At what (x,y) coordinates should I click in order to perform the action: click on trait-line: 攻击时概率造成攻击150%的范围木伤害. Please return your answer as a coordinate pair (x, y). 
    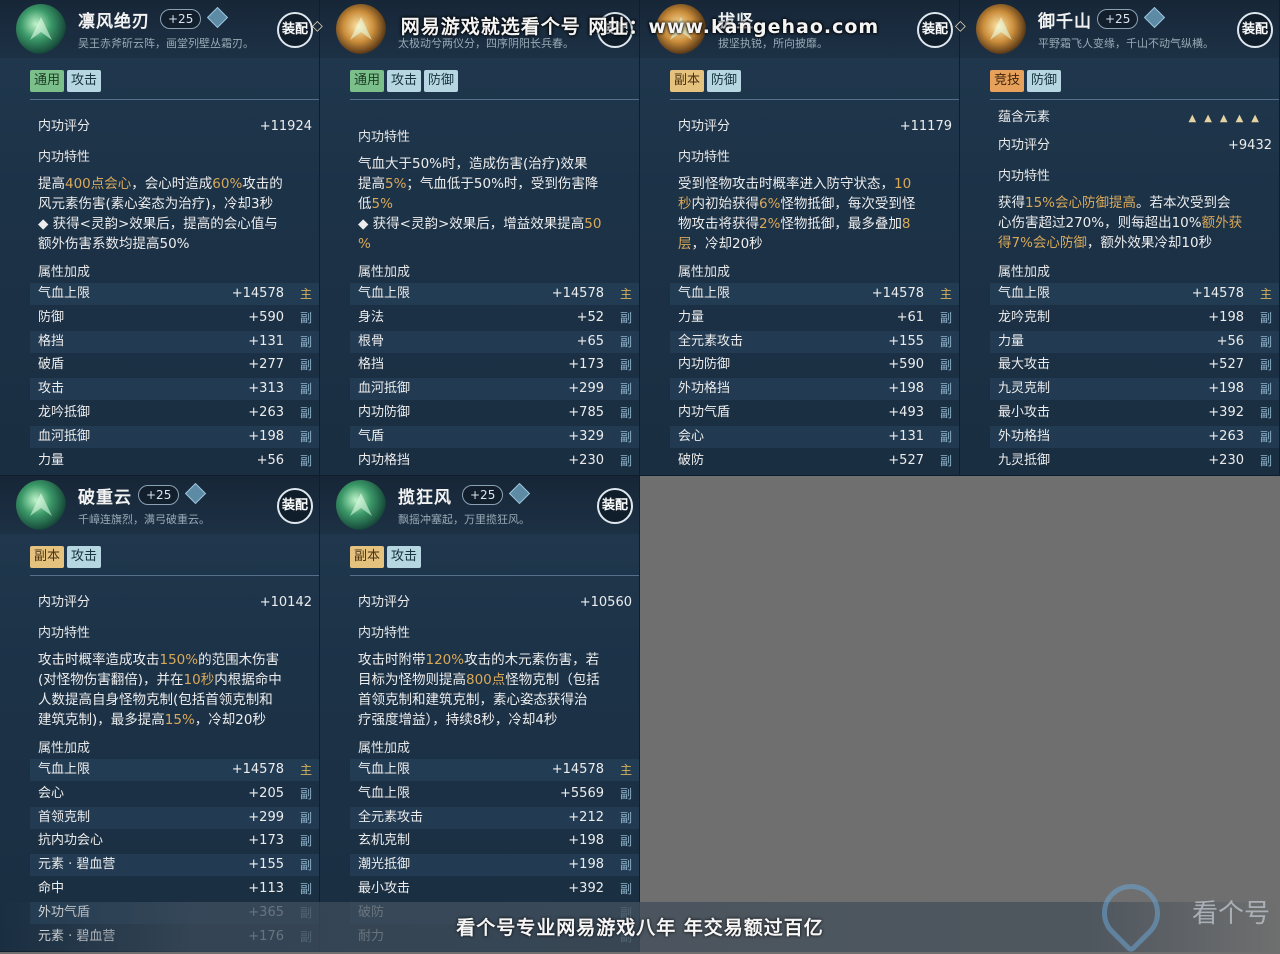
    Looking at the image, I should click on (176, 660).